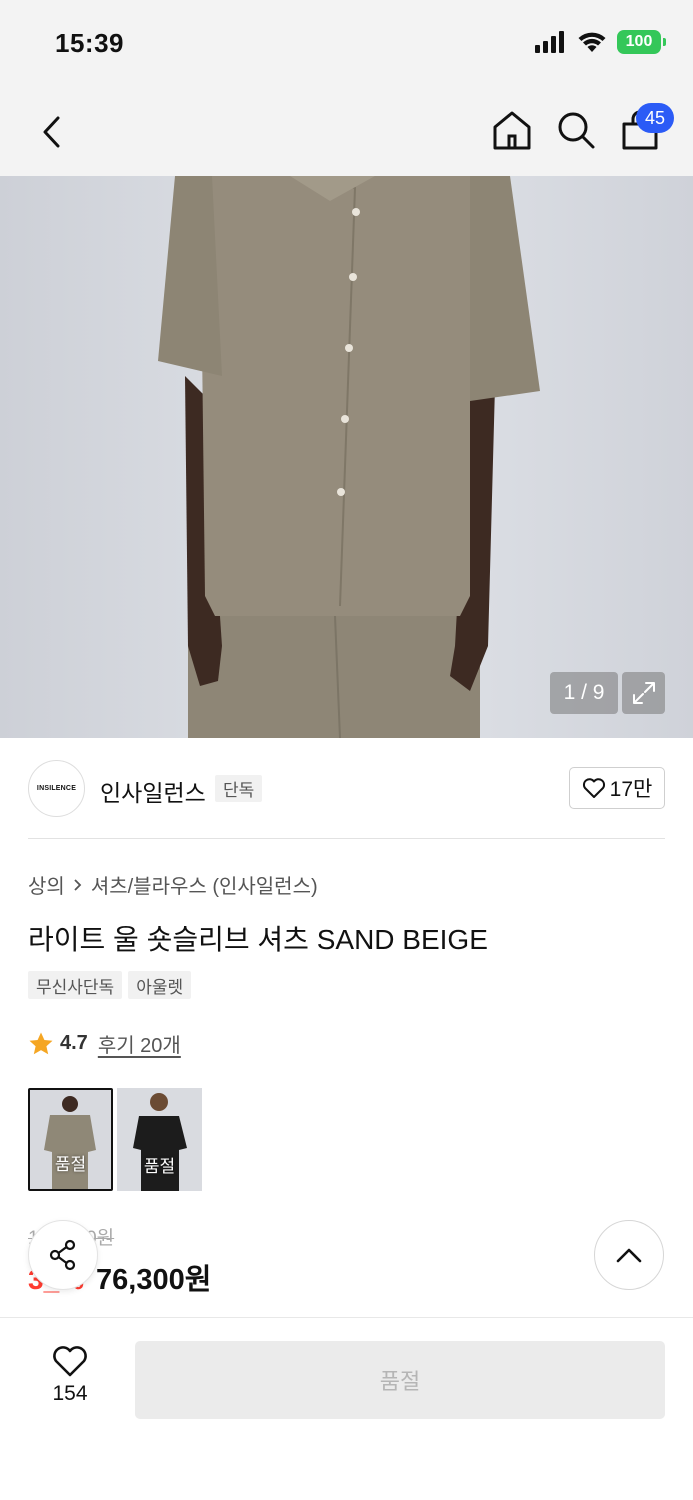 This screenshot has height=1500, width=693. Describe the element at coordinates (159, 1139) in the screenshot. I see `color-option-black: 품절` at that location.